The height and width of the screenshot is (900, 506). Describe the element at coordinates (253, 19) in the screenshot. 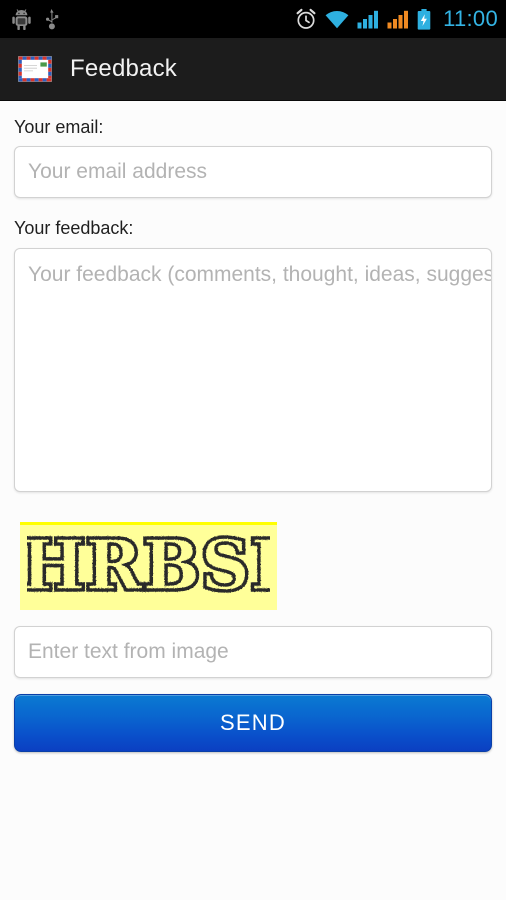

I see `status-bar: 11:00` at that location.